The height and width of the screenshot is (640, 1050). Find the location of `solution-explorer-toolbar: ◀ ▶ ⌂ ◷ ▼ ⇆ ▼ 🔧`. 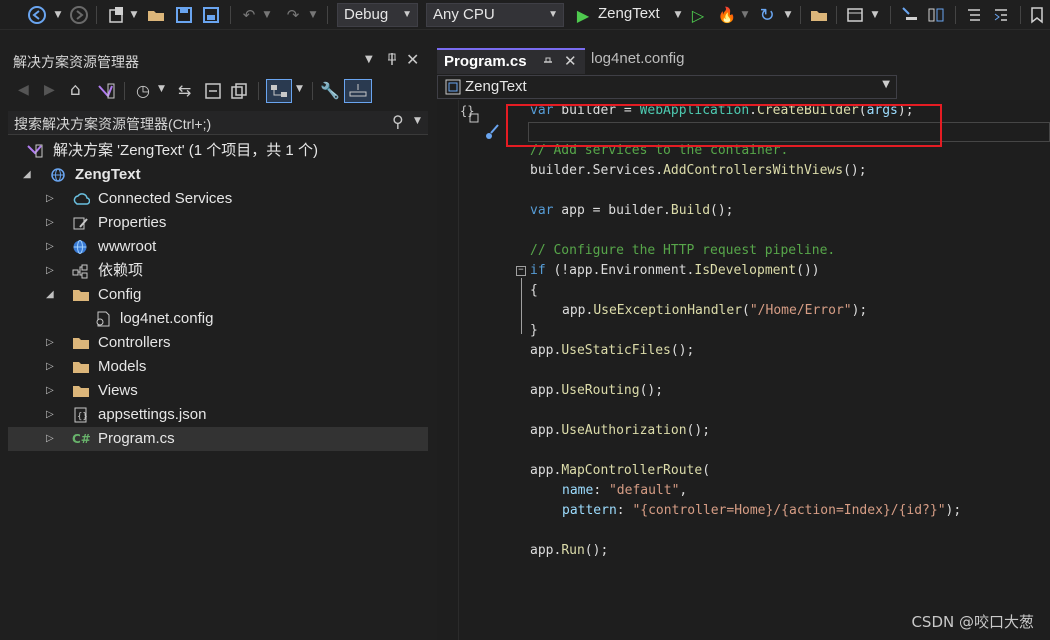

solution-explorer-toolbar: ◀ ▶ ⌂ ◷ ▼ ⇆ ▼ 🔧 is located at coordinates (218, 92).